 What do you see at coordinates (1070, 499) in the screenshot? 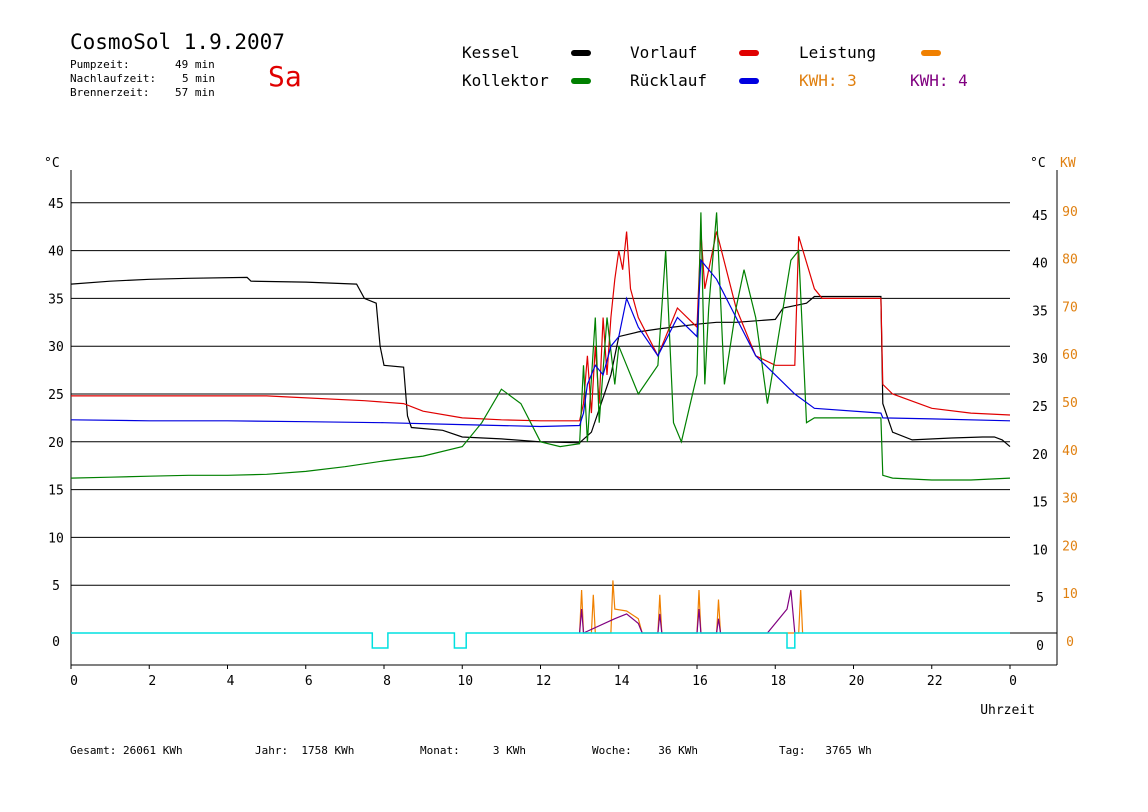
I see `y-tick-power-30: 30` at bounding box center [1070, 499].